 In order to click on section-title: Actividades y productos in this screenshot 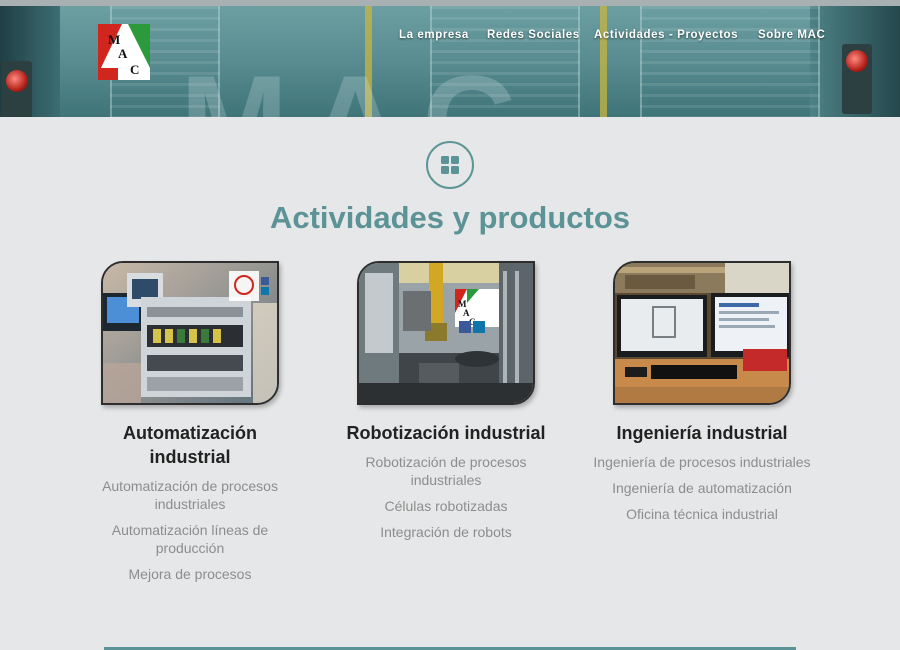, I will do `click(450, 217)`.